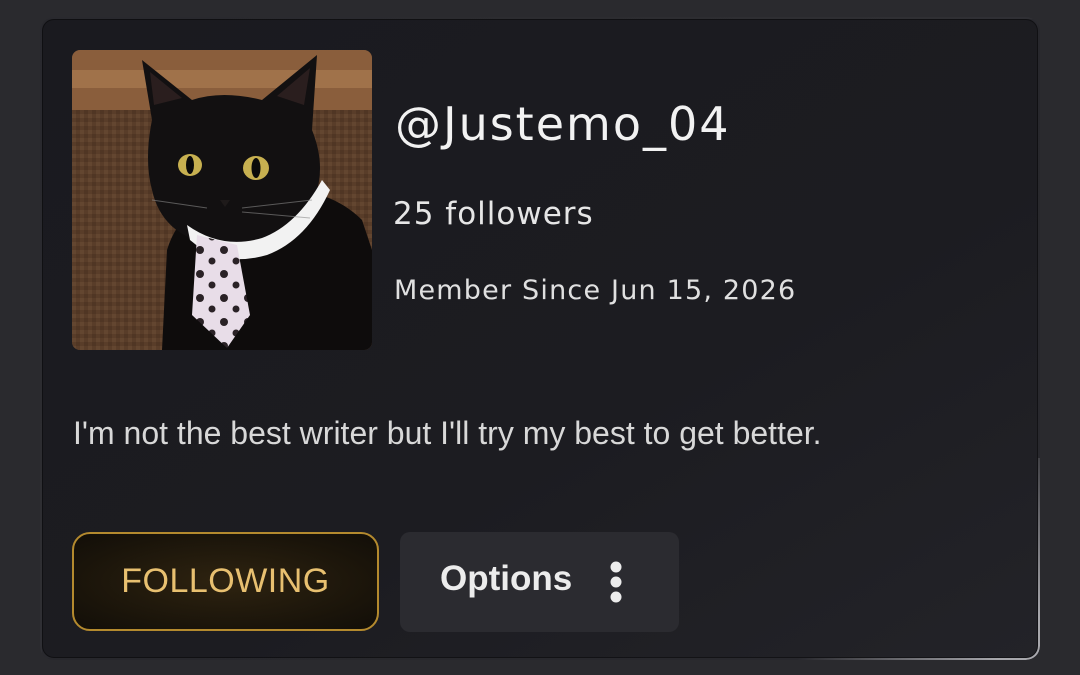 This screenshot has height=675, width=1080. What do you see at coordinates (595, 290) in the screenshot?
I see `member-since: Member Since Jun 15, 2026` at bounding box center [595, 290].